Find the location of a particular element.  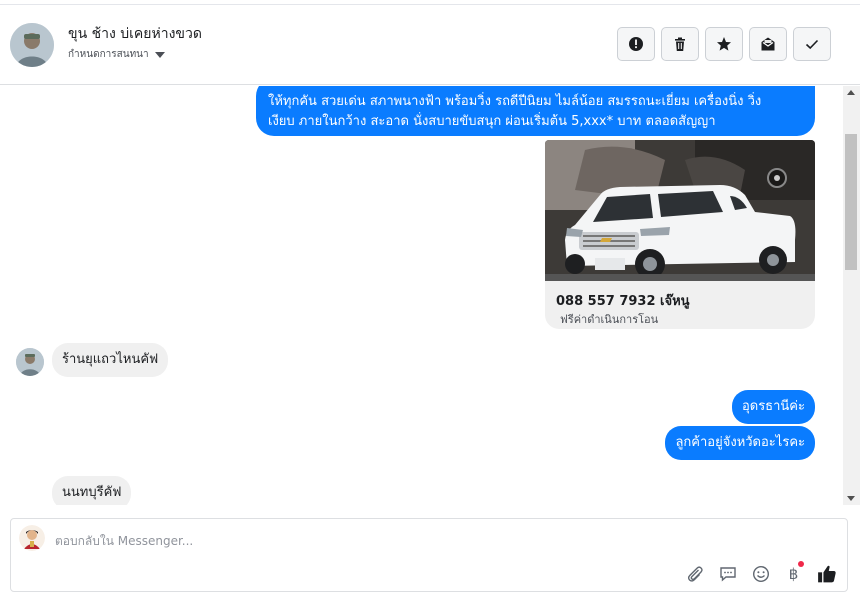

trash-icon is located at coordinates (680, 44).